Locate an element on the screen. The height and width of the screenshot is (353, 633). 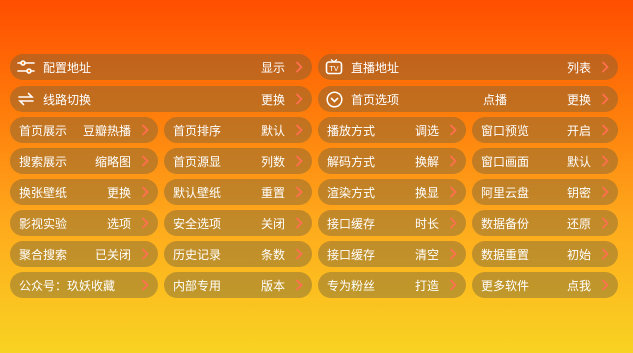
setting-item: 更多软件 点我 is located at coordinates (545, 285).